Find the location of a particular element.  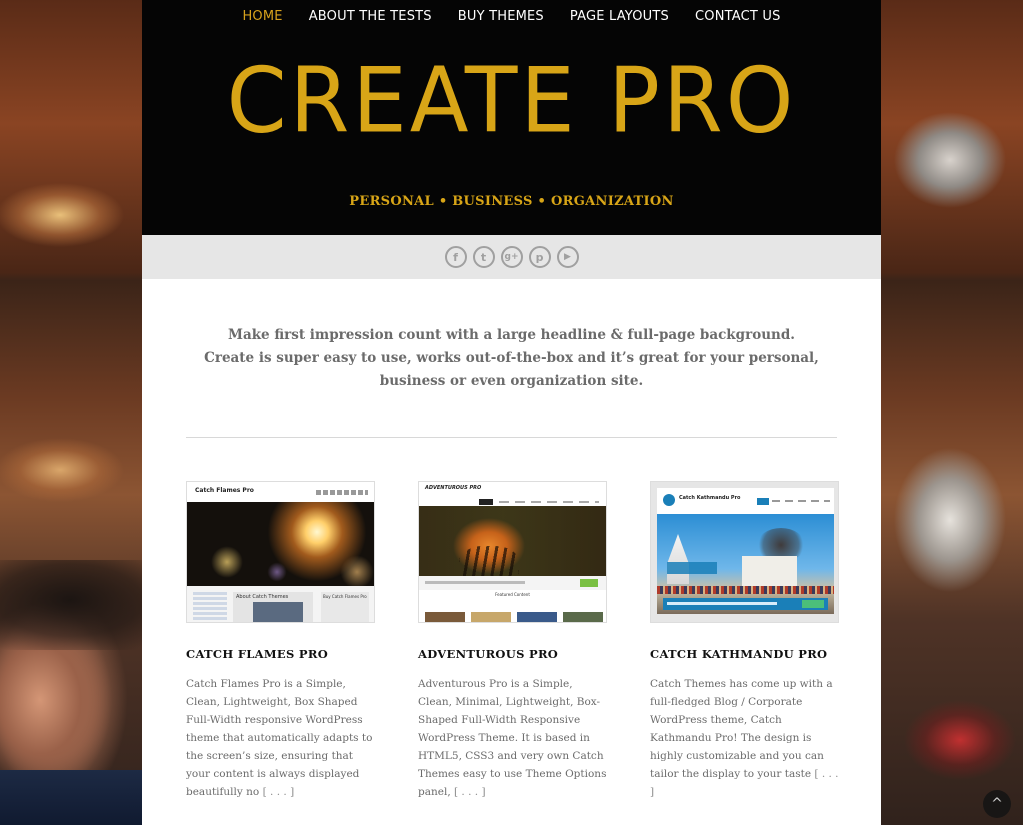

chevron-up-icon: ^ is located at coordinates (997, 804).